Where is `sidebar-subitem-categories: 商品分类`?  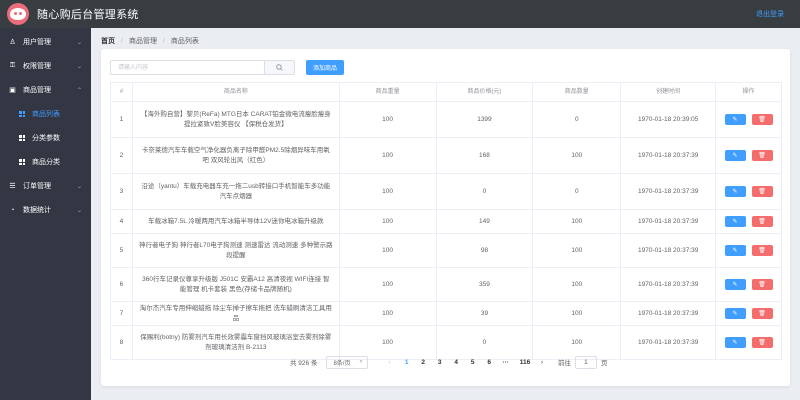
sidebar-subitem-categories: 商品分类 is located at coordinates (45, 162).